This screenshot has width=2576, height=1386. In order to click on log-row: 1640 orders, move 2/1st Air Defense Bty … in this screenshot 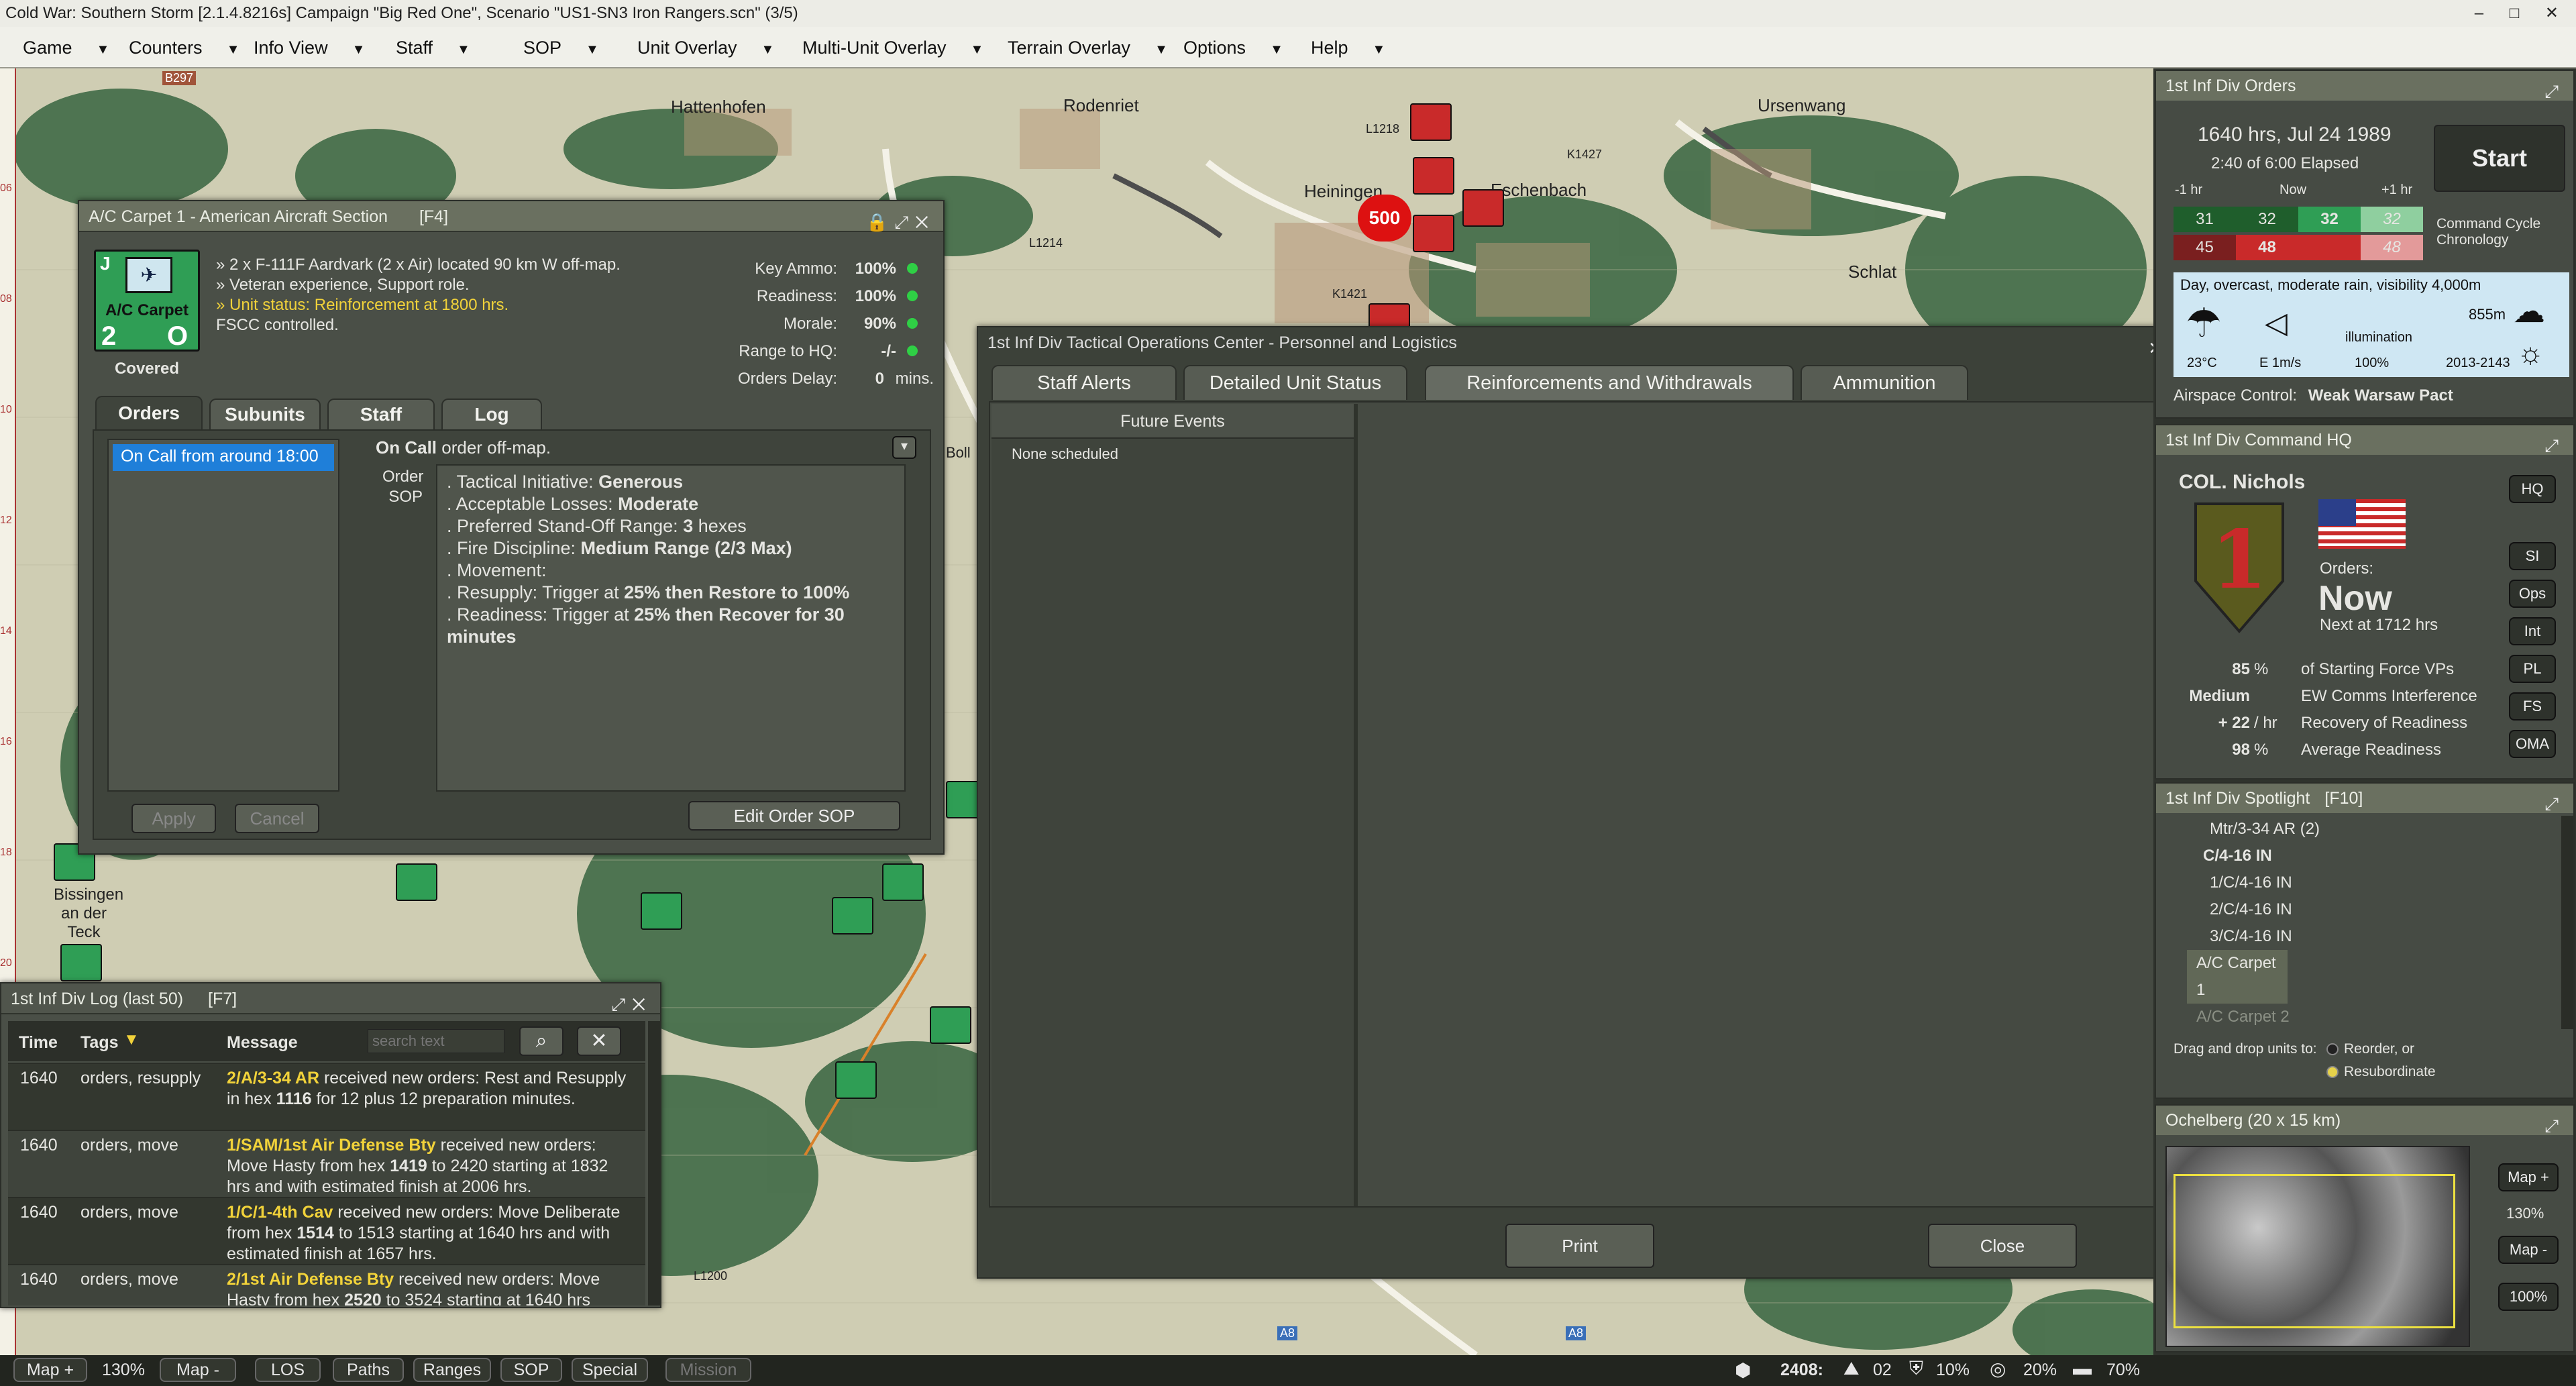, I will do `click(326, 1284)`.